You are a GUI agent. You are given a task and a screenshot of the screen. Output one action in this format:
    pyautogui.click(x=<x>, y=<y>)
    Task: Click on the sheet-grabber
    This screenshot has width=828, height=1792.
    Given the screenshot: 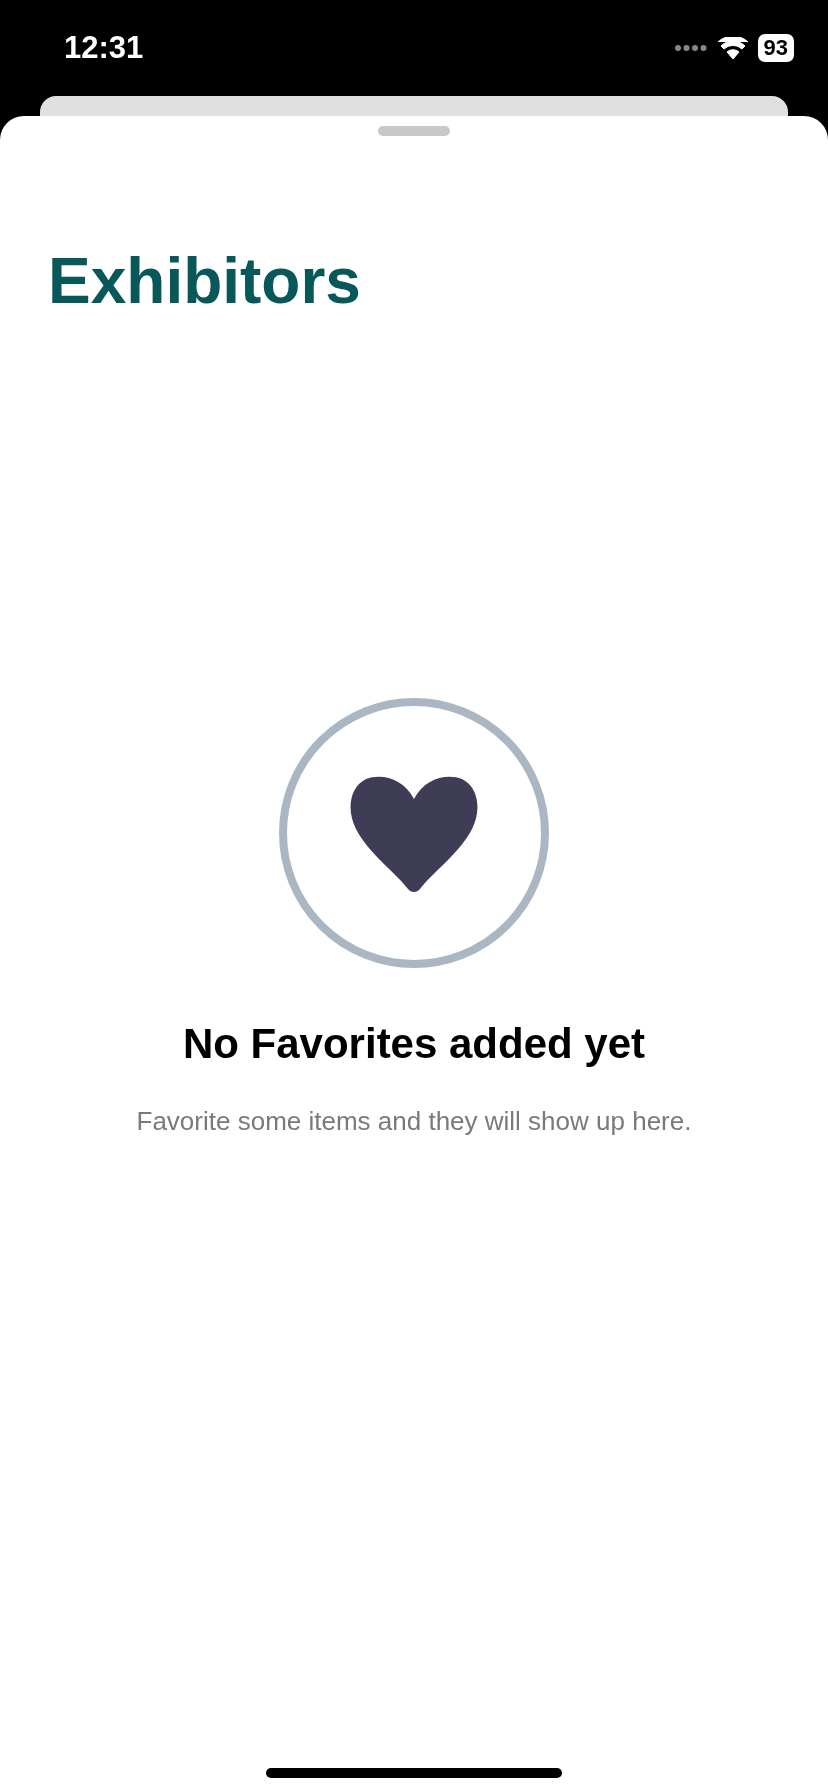 What is the action you would take?
    pyautogui.click(x=414, y=131)
    